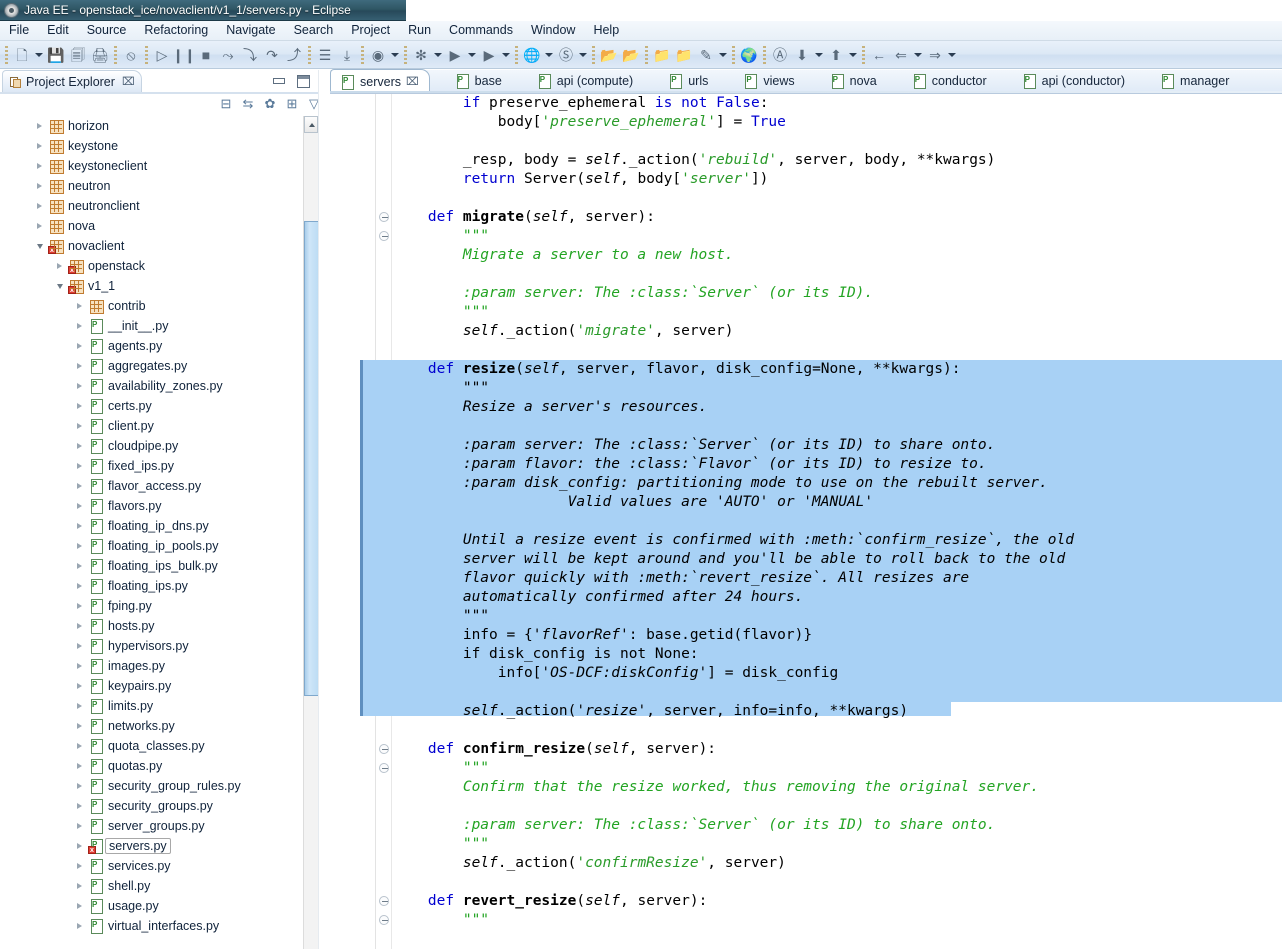  Describe the element at coordinates (662, 55) in the screenshot. I see `new-python-project-icon: 📁` at that location.